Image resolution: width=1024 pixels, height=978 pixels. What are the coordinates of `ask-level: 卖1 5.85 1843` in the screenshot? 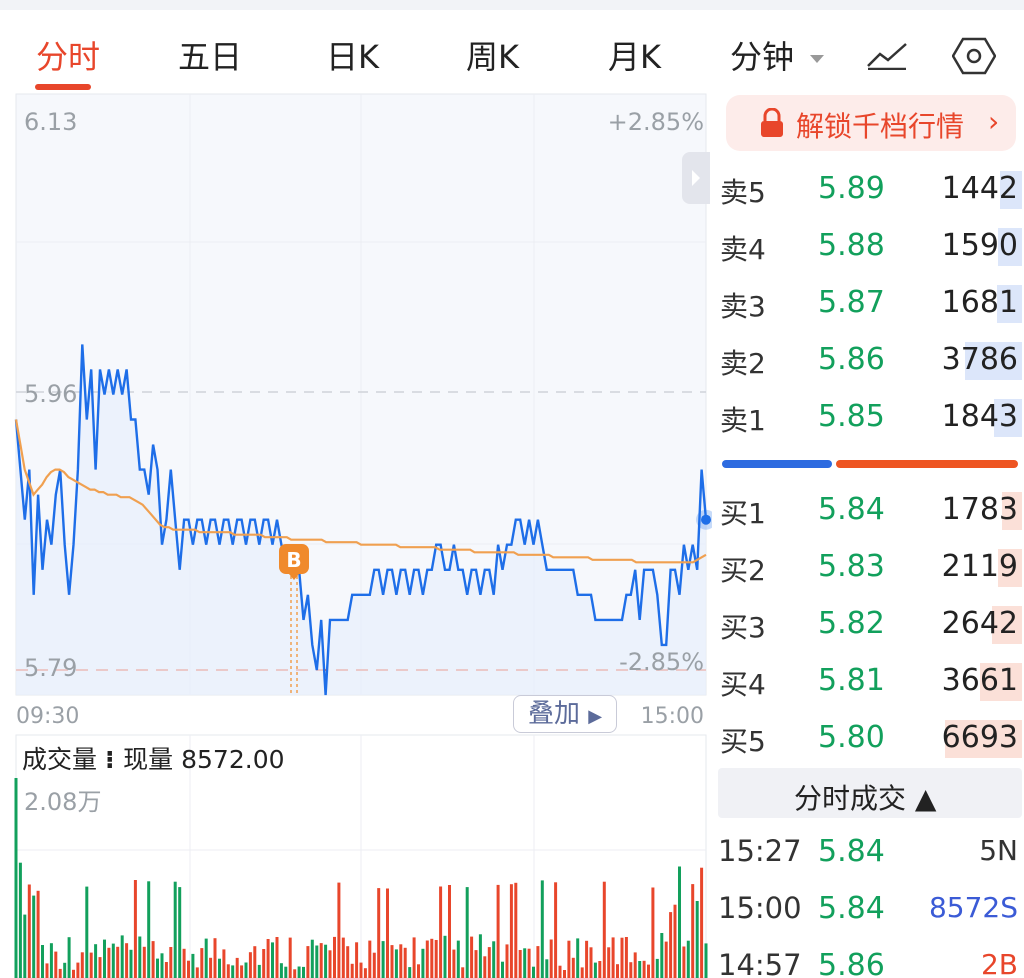 It's located at (868, 417).